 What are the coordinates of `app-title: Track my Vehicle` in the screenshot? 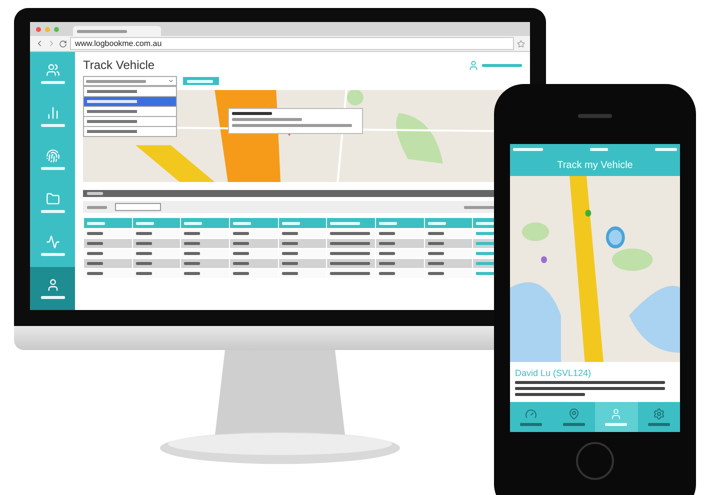 It's located at (595, 165).